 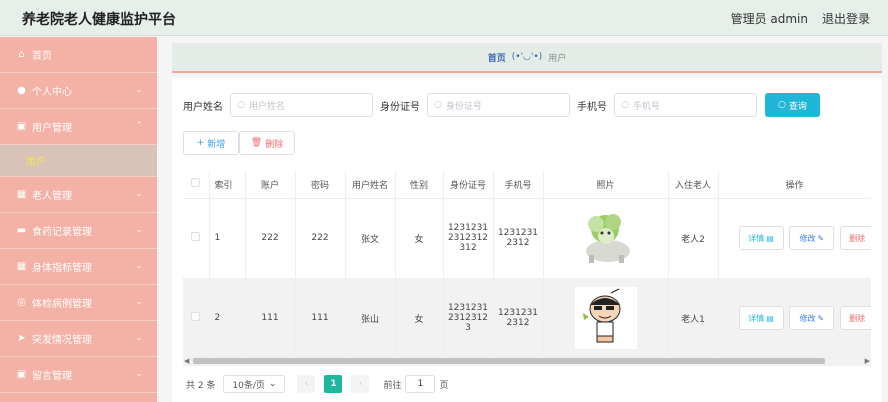 I want to click on query-button: ○ 查询, so click(x=792, y=105).